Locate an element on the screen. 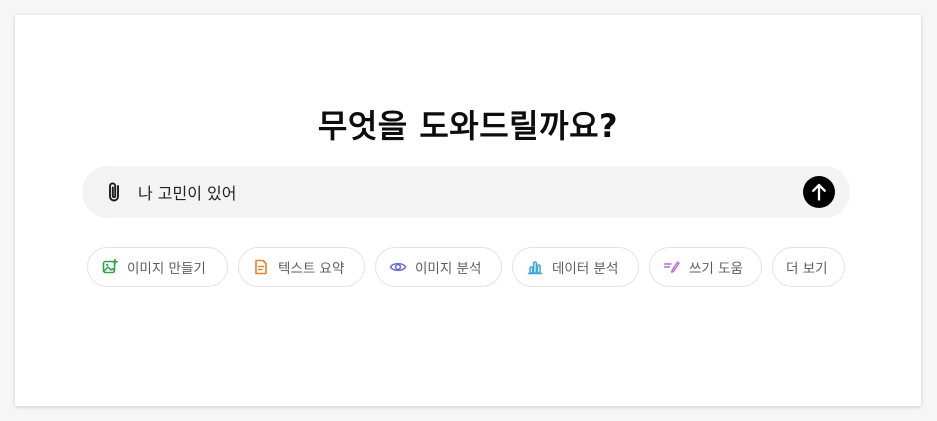 This screenshot has width=937, height=421. chip-analyze-image: 이미지 분석 is located at coordinates (438, 267).